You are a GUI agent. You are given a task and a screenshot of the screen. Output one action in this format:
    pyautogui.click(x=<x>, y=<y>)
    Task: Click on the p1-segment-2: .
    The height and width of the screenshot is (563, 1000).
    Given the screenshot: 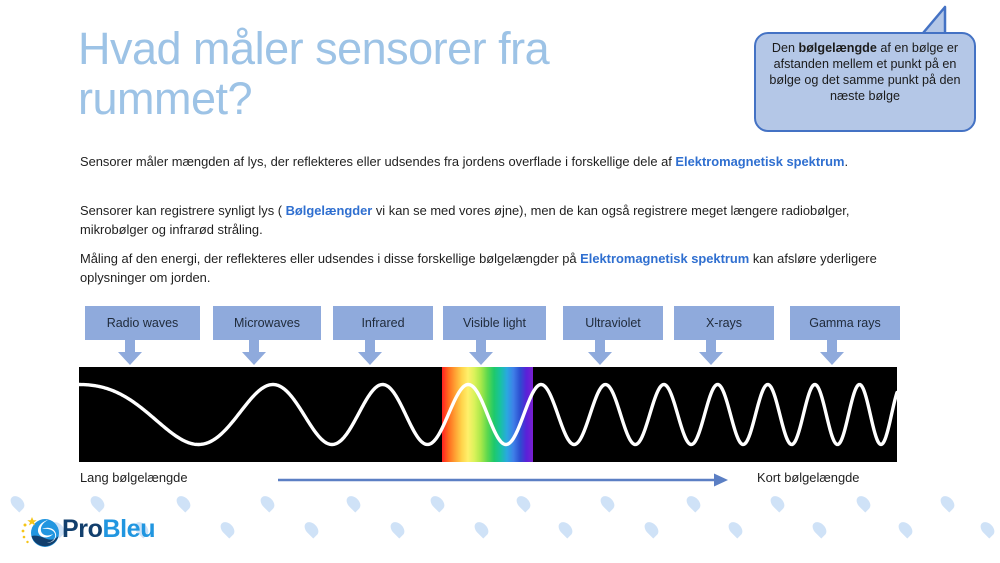 What is the action you would take?
    pyautogui.click(x=846, y=161)
    